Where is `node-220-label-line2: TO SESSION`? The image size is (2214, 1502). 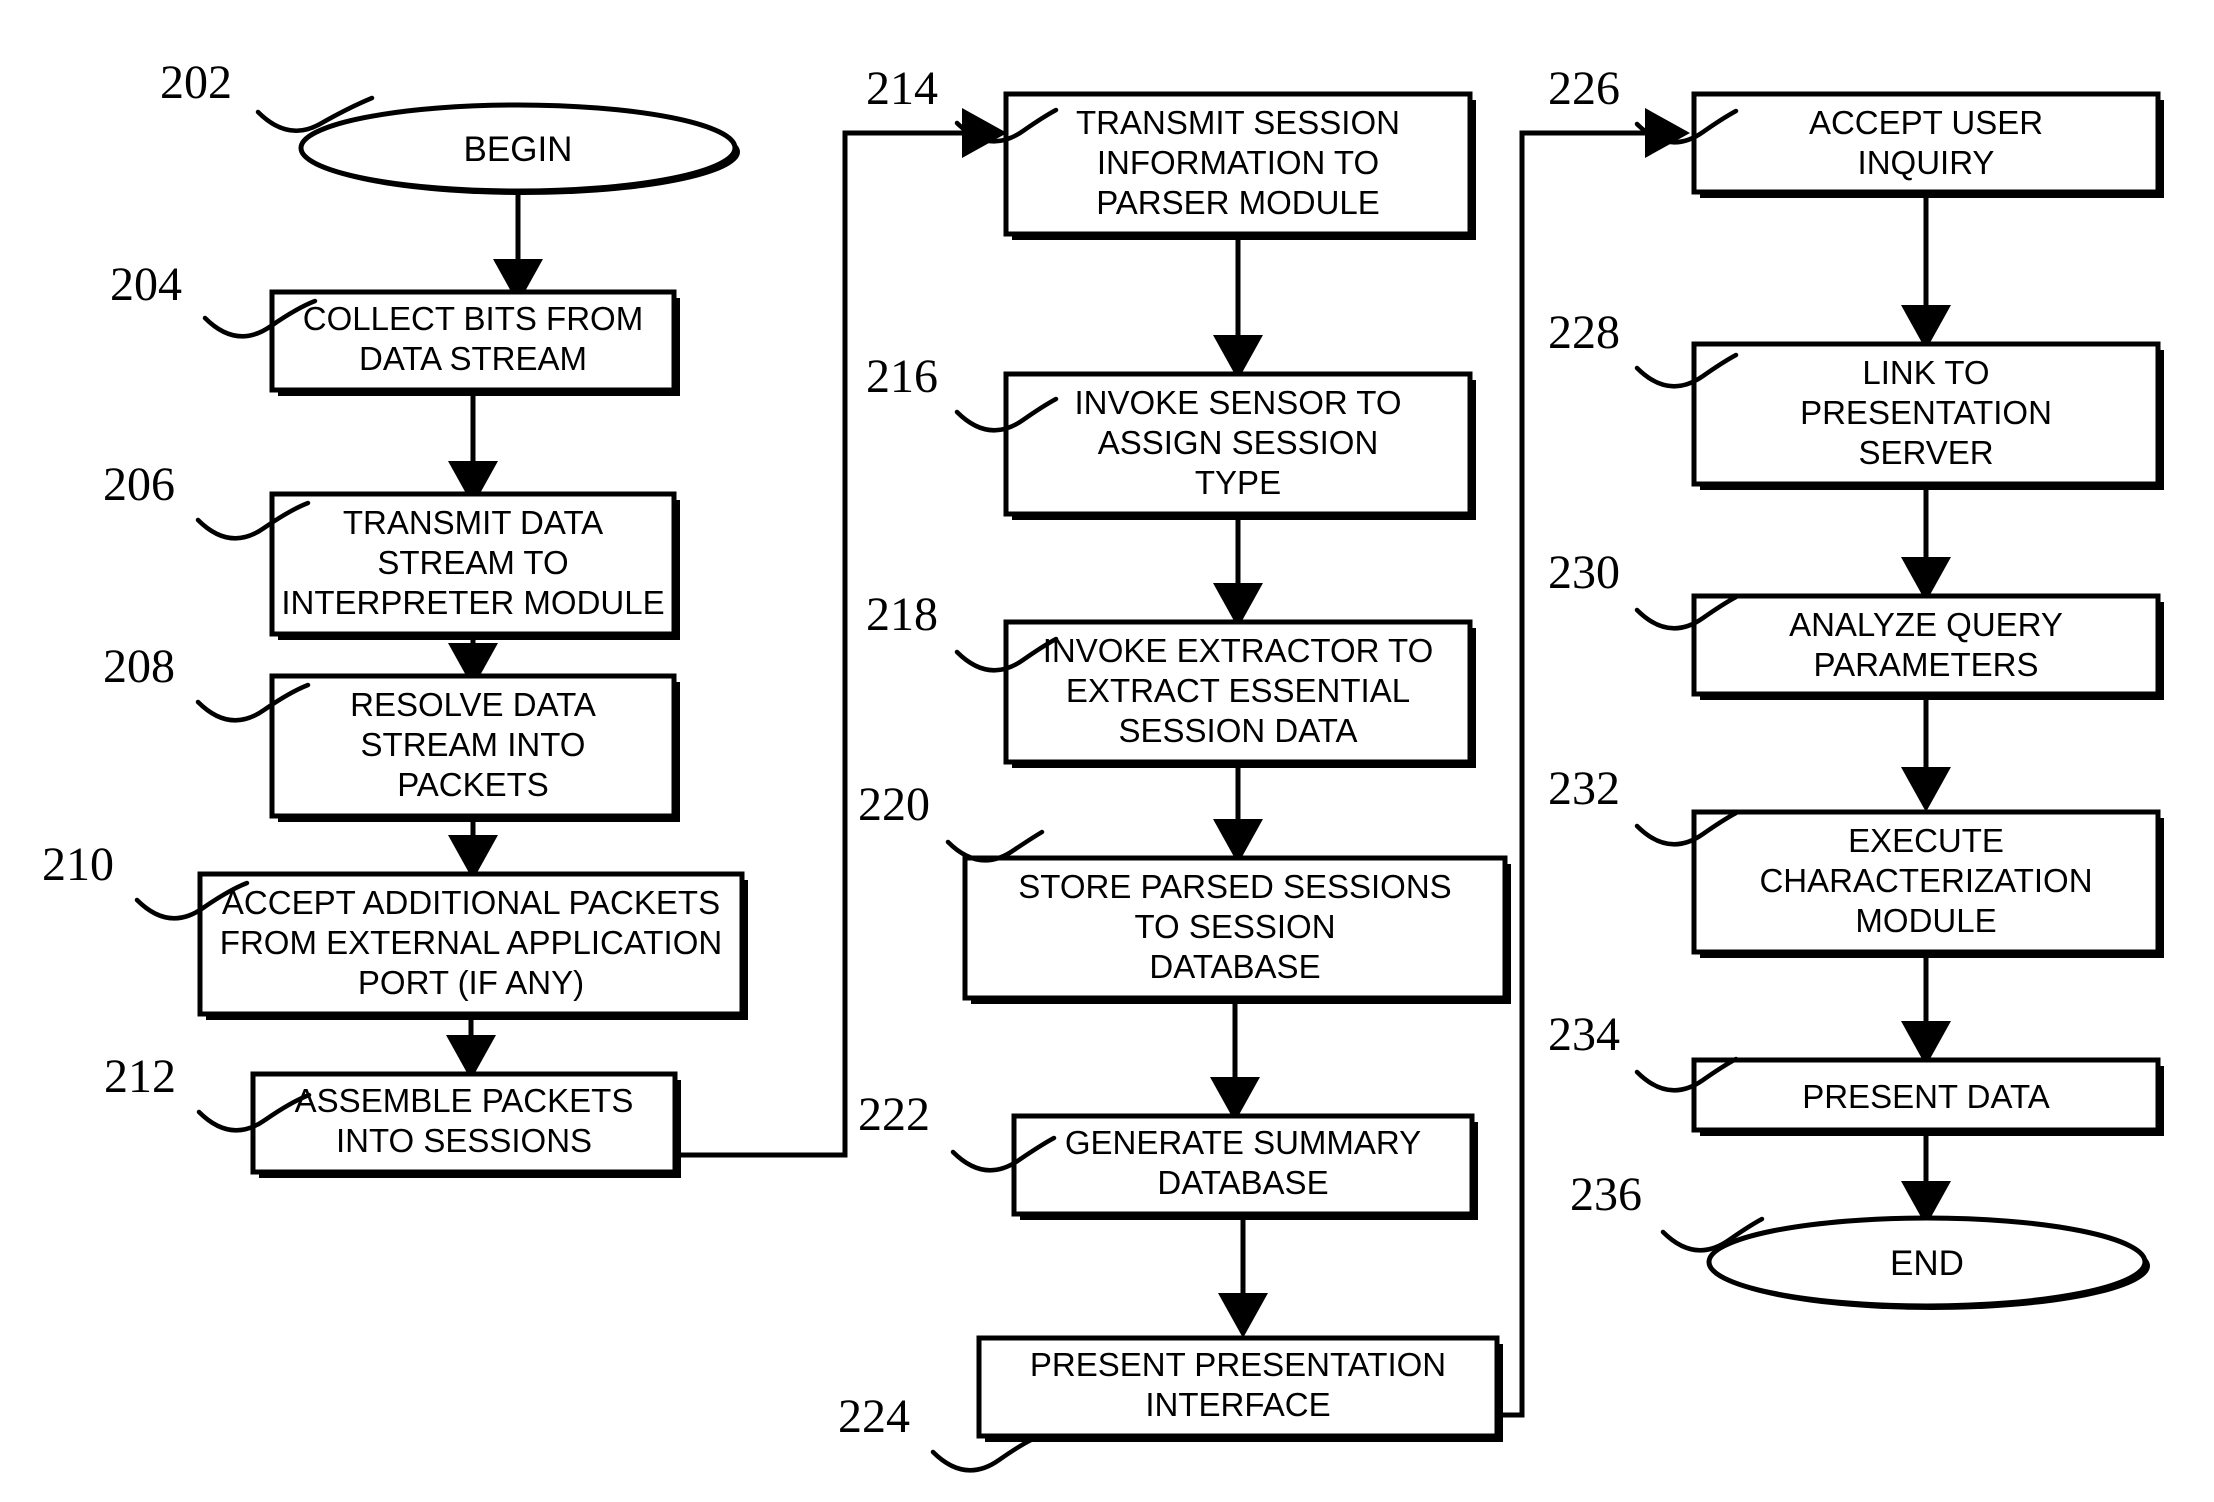 node-220-label-line2: TO SESSION is located at coordinates (1234, 926).